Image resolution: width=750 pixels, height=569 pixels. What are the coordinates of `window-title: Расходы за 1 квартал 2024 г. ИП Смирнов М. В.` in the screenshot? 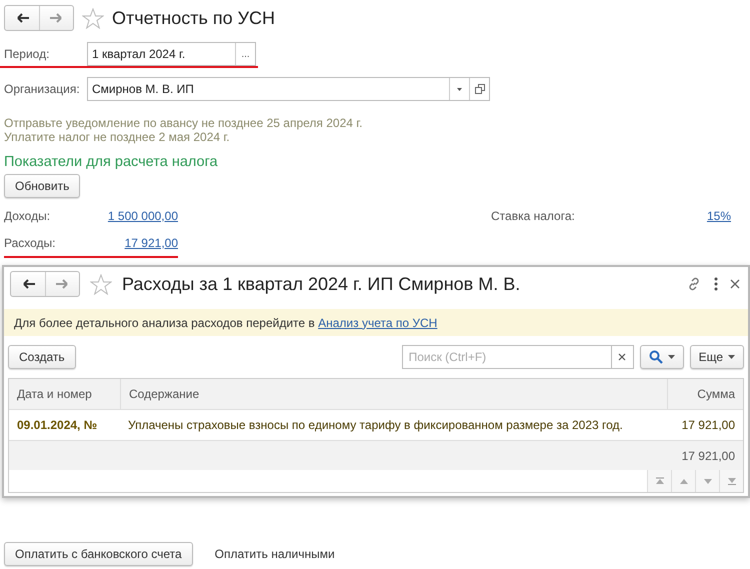 It's located at (322, 284).